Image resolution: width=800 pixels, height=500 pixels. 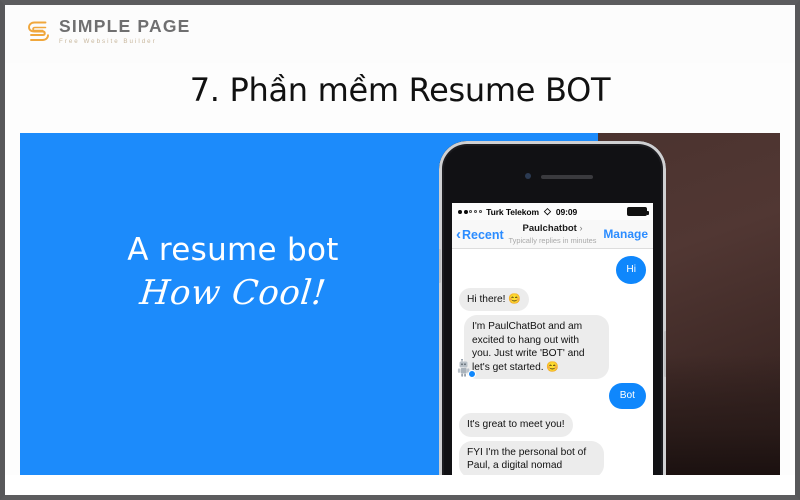 I want to click on blue-panel-copy: A resume bot How Cool!, so click(x=233, y=273).